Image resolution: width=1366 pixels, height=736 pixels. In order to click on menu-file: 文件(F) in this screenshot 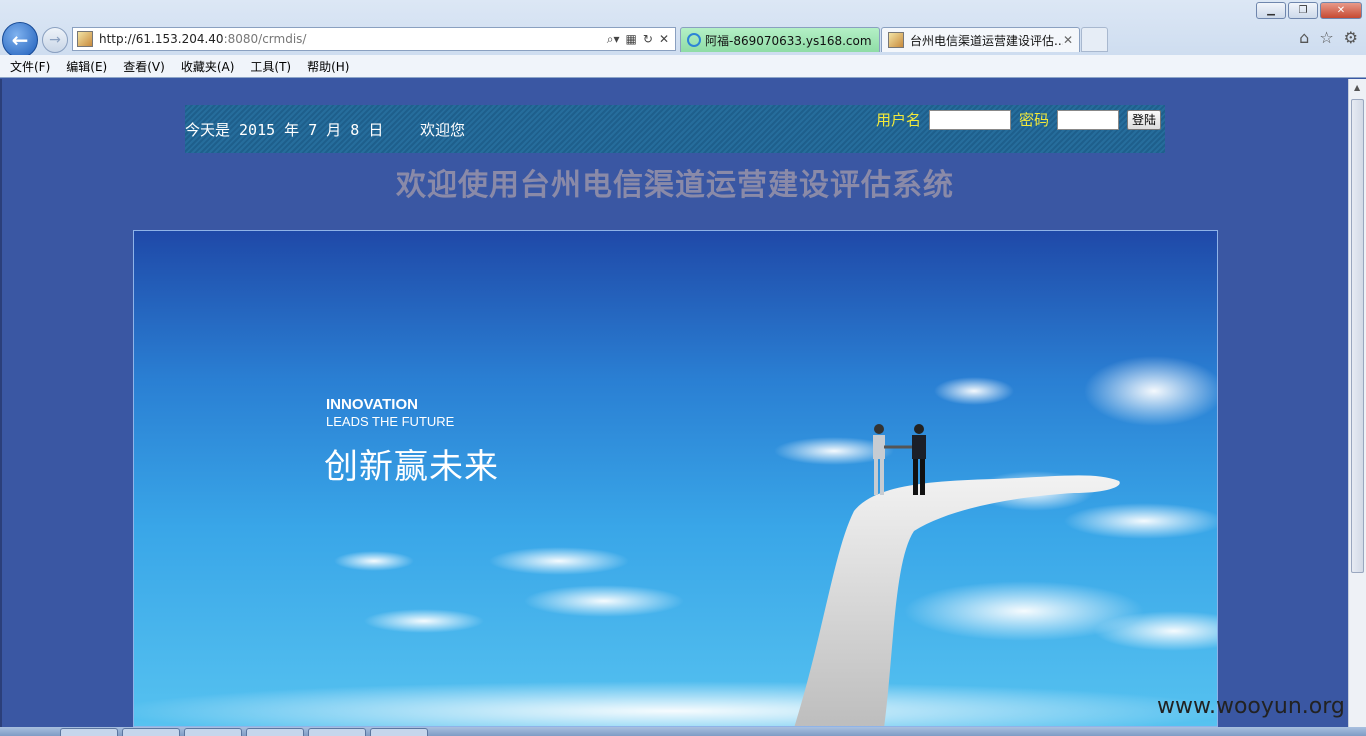, I will do `click(30, 66)`.